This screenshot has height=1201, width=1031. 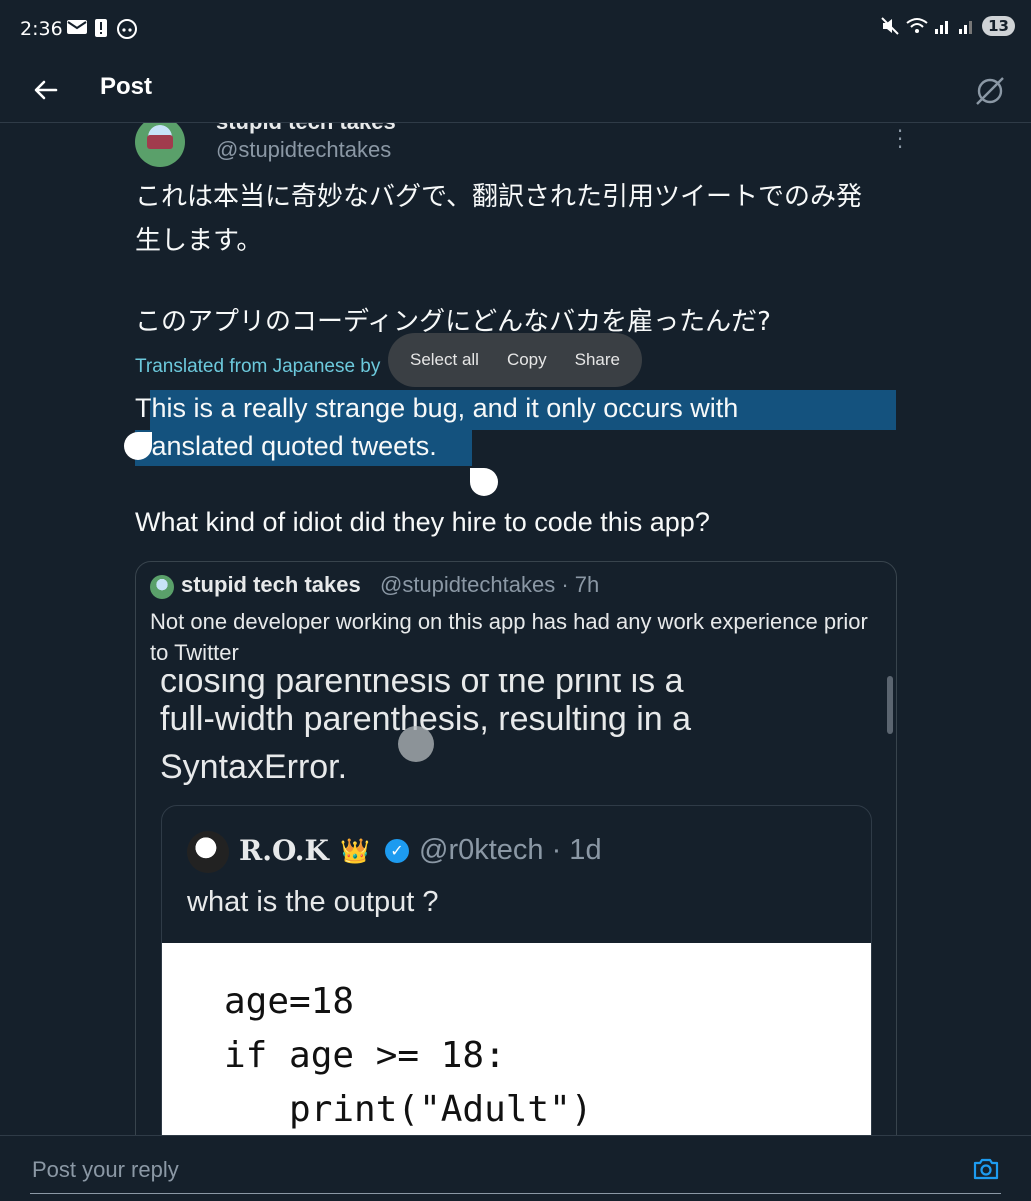 I want to click on text-selection-menu: Select all Copy Share, so click(x=515, y=360).